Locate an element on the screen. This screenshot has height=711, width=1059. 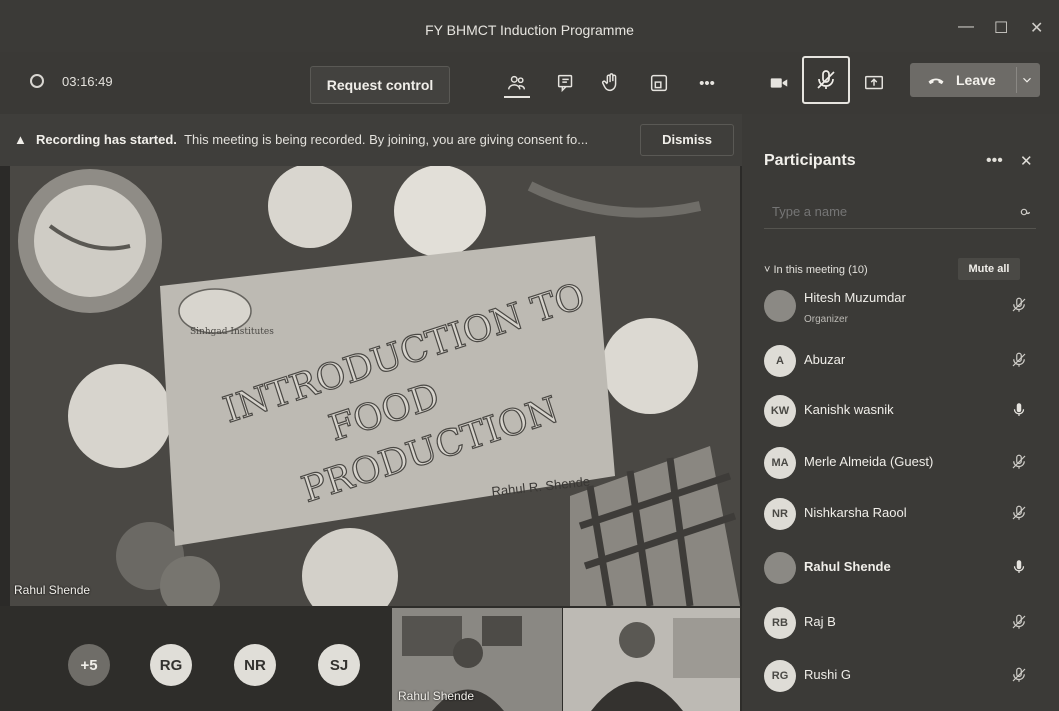
share-screen-icon is located at coordinates (874, 83).